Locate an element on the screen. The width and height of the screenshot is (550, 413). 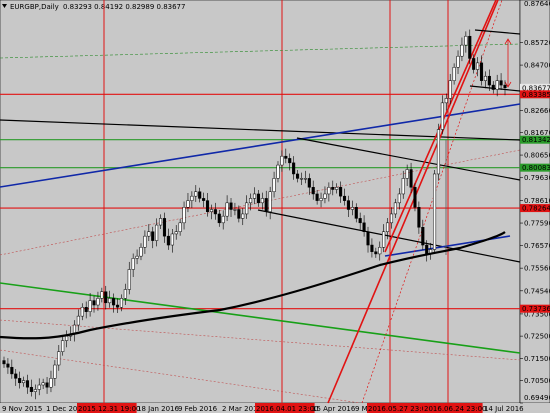
x-tick-label: 2015.12.31 19:00 is located at coordinates (109, 409).